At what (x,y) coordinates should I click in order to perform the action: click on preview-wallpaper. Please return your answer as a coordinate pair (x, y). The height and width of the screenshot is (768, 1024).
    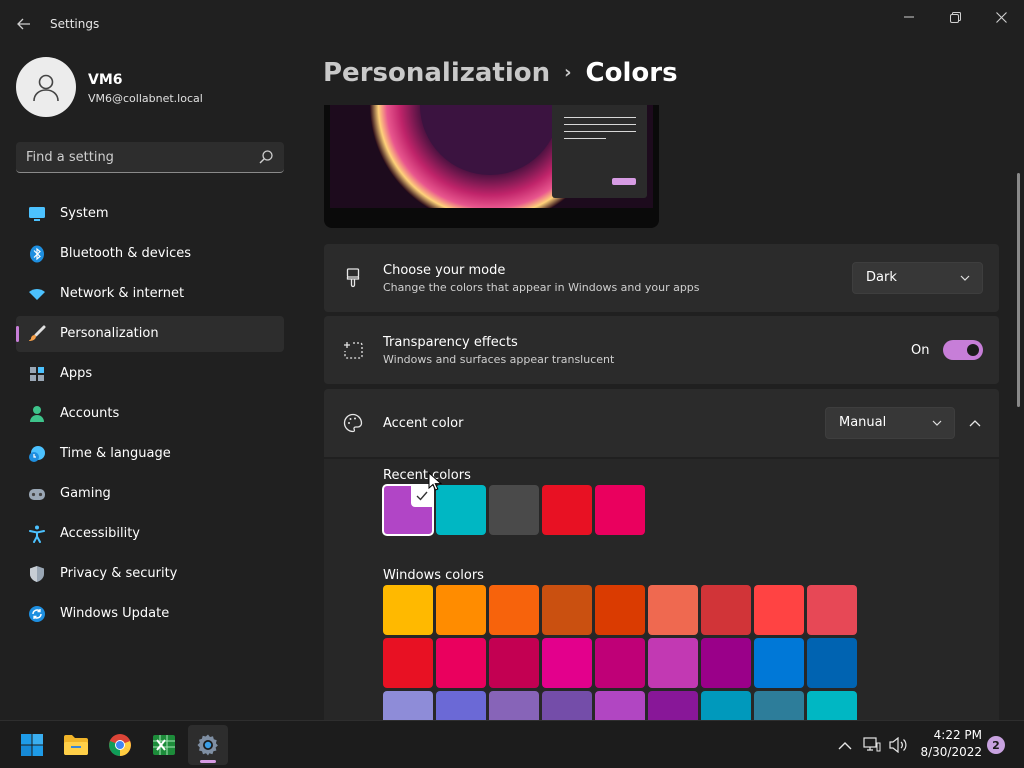
    Looking at the image, I should click on (491, 156).